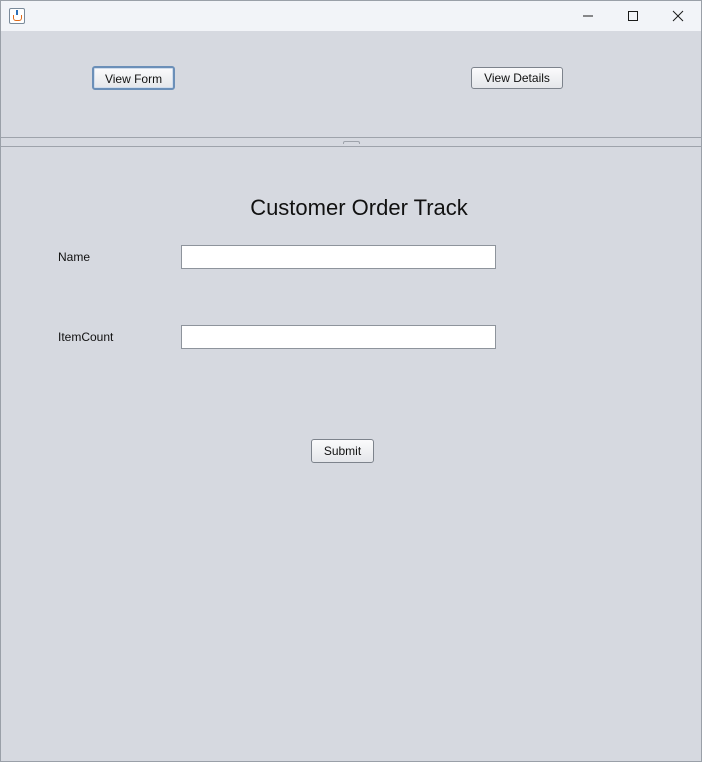  I want to click on minimize-icon, so click(588, 16).